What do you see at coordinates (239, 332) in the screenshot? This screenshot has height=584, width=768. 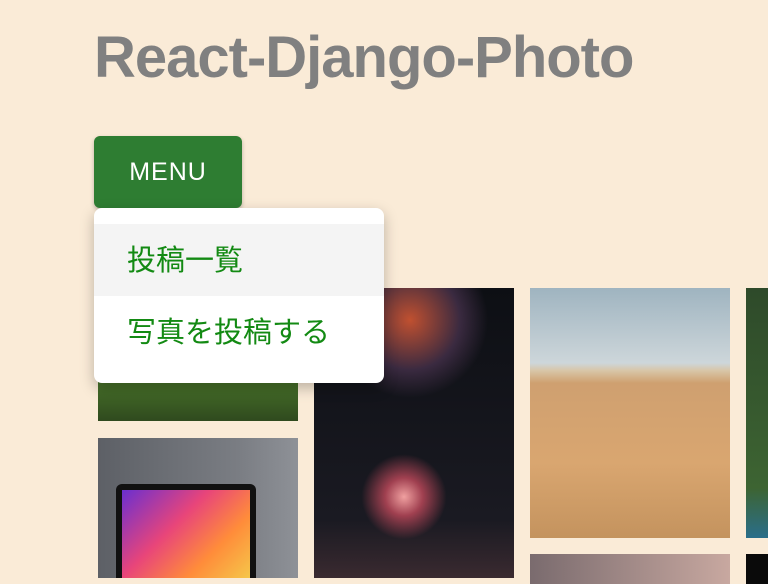 I see `menu-item-upload-photo: 写真を投稿する` at bounding box center [239, 332].